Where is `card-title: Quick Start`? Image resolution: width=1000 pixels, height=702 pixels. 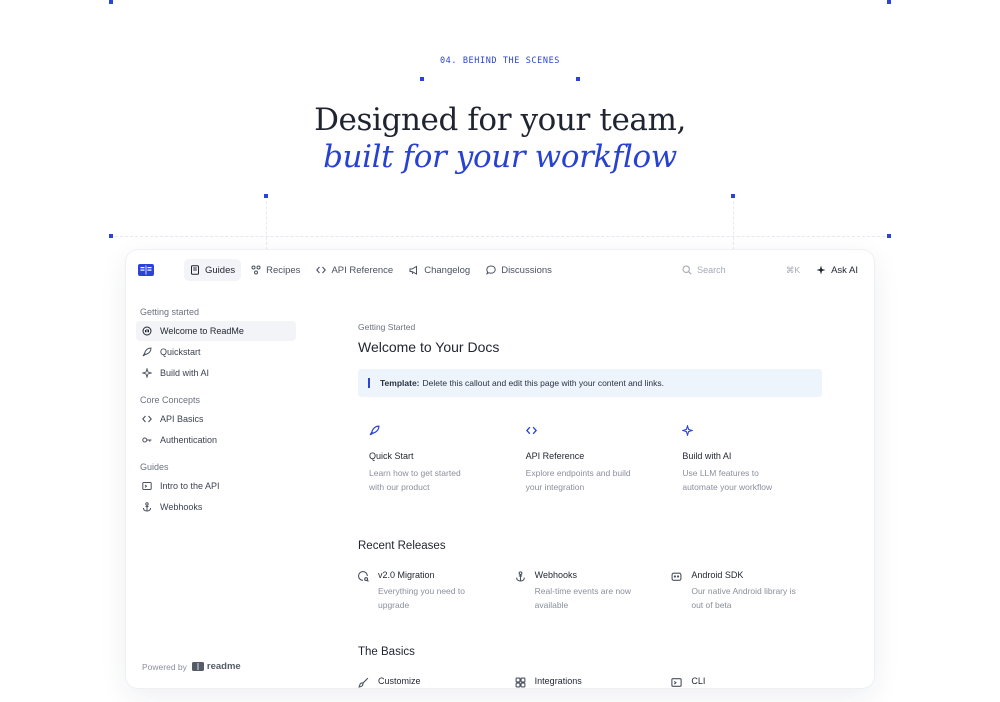
card-title: Quick Start is located at coordinates (391, 456).